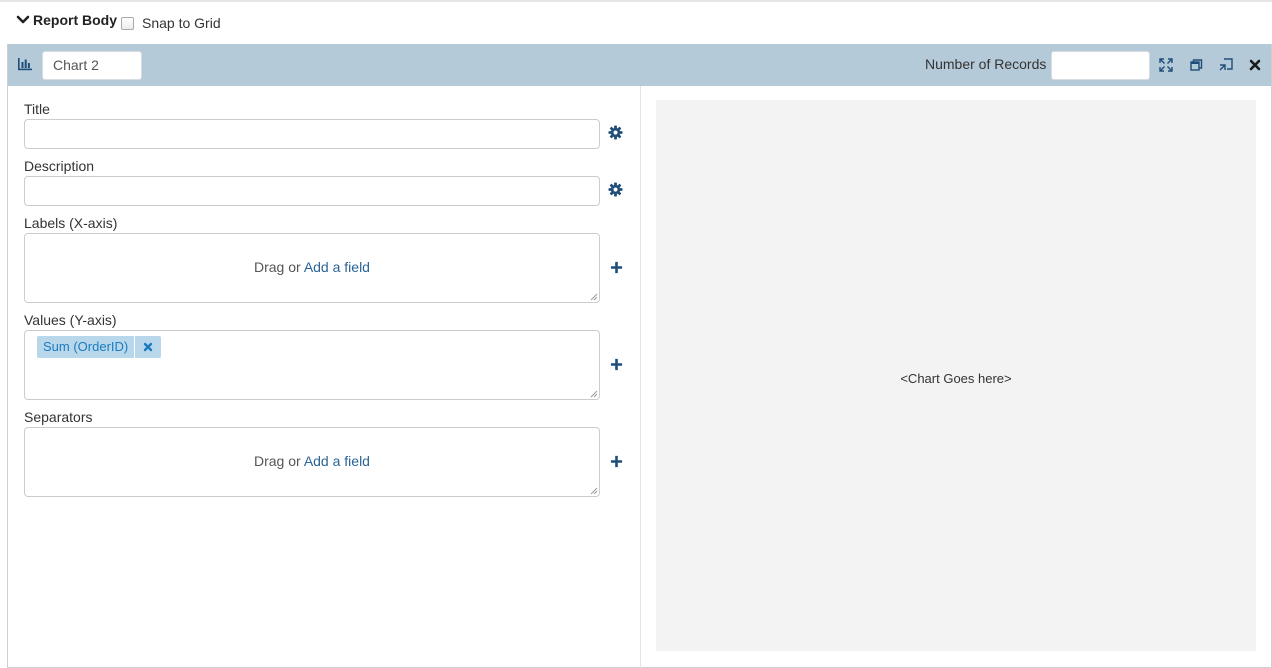 The height and width of the screenshot is (668, 1272). Describe the element at coordinates (636, 22) in the screenshot. I see `report-body-bar: Report Body Snap to Grid` at that location.